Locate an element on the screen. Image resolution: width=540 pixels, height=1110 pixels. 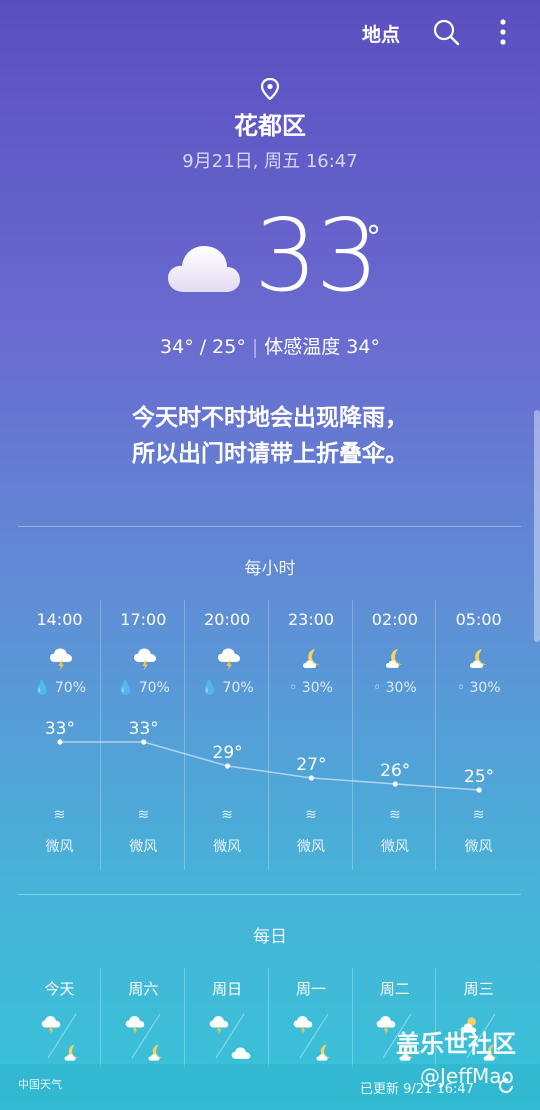
hourly-time: 05:00 is located at coordinates (478, 619).